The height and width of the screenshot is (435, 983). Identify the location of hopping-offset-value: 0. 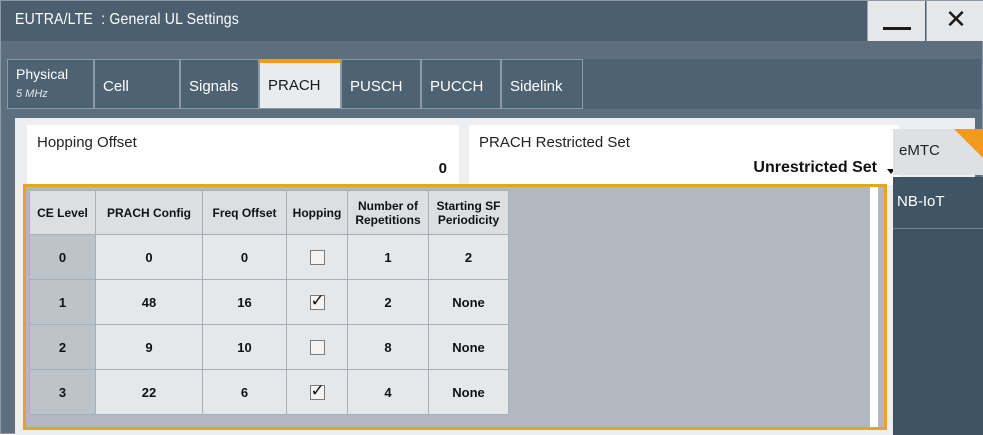
(442, 168).